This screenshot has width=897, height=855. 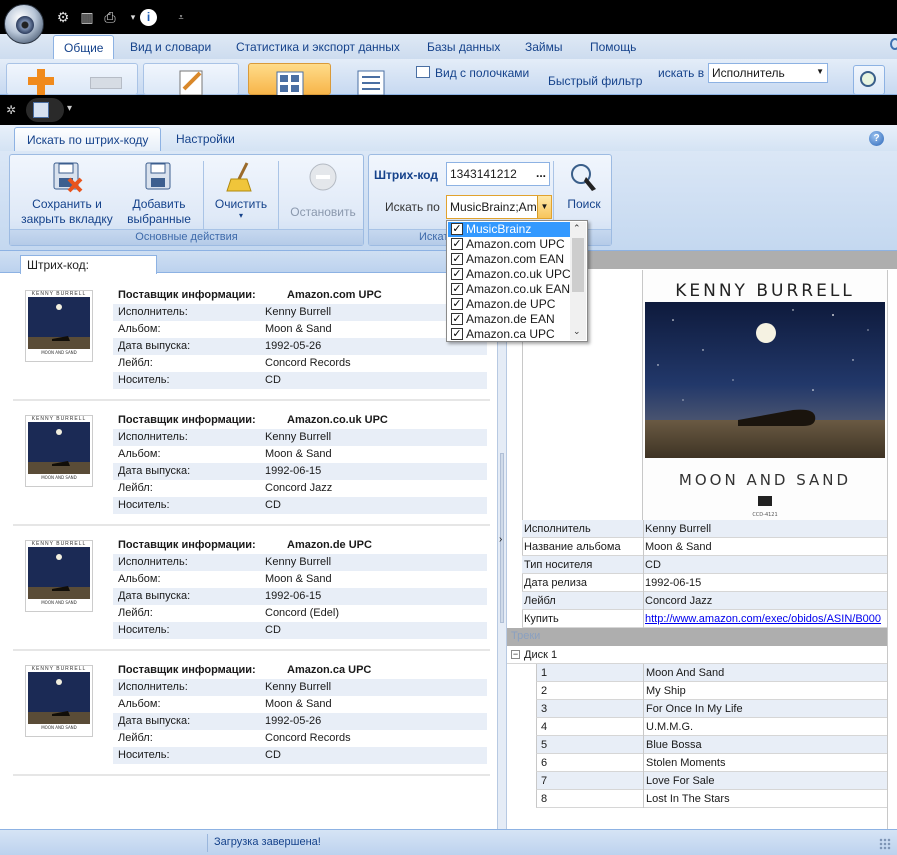 What do you see at coordinates (181, 17) in the screenshot?
I see `customize-qat-icon: ⩡` at bounding box center [181, 17].